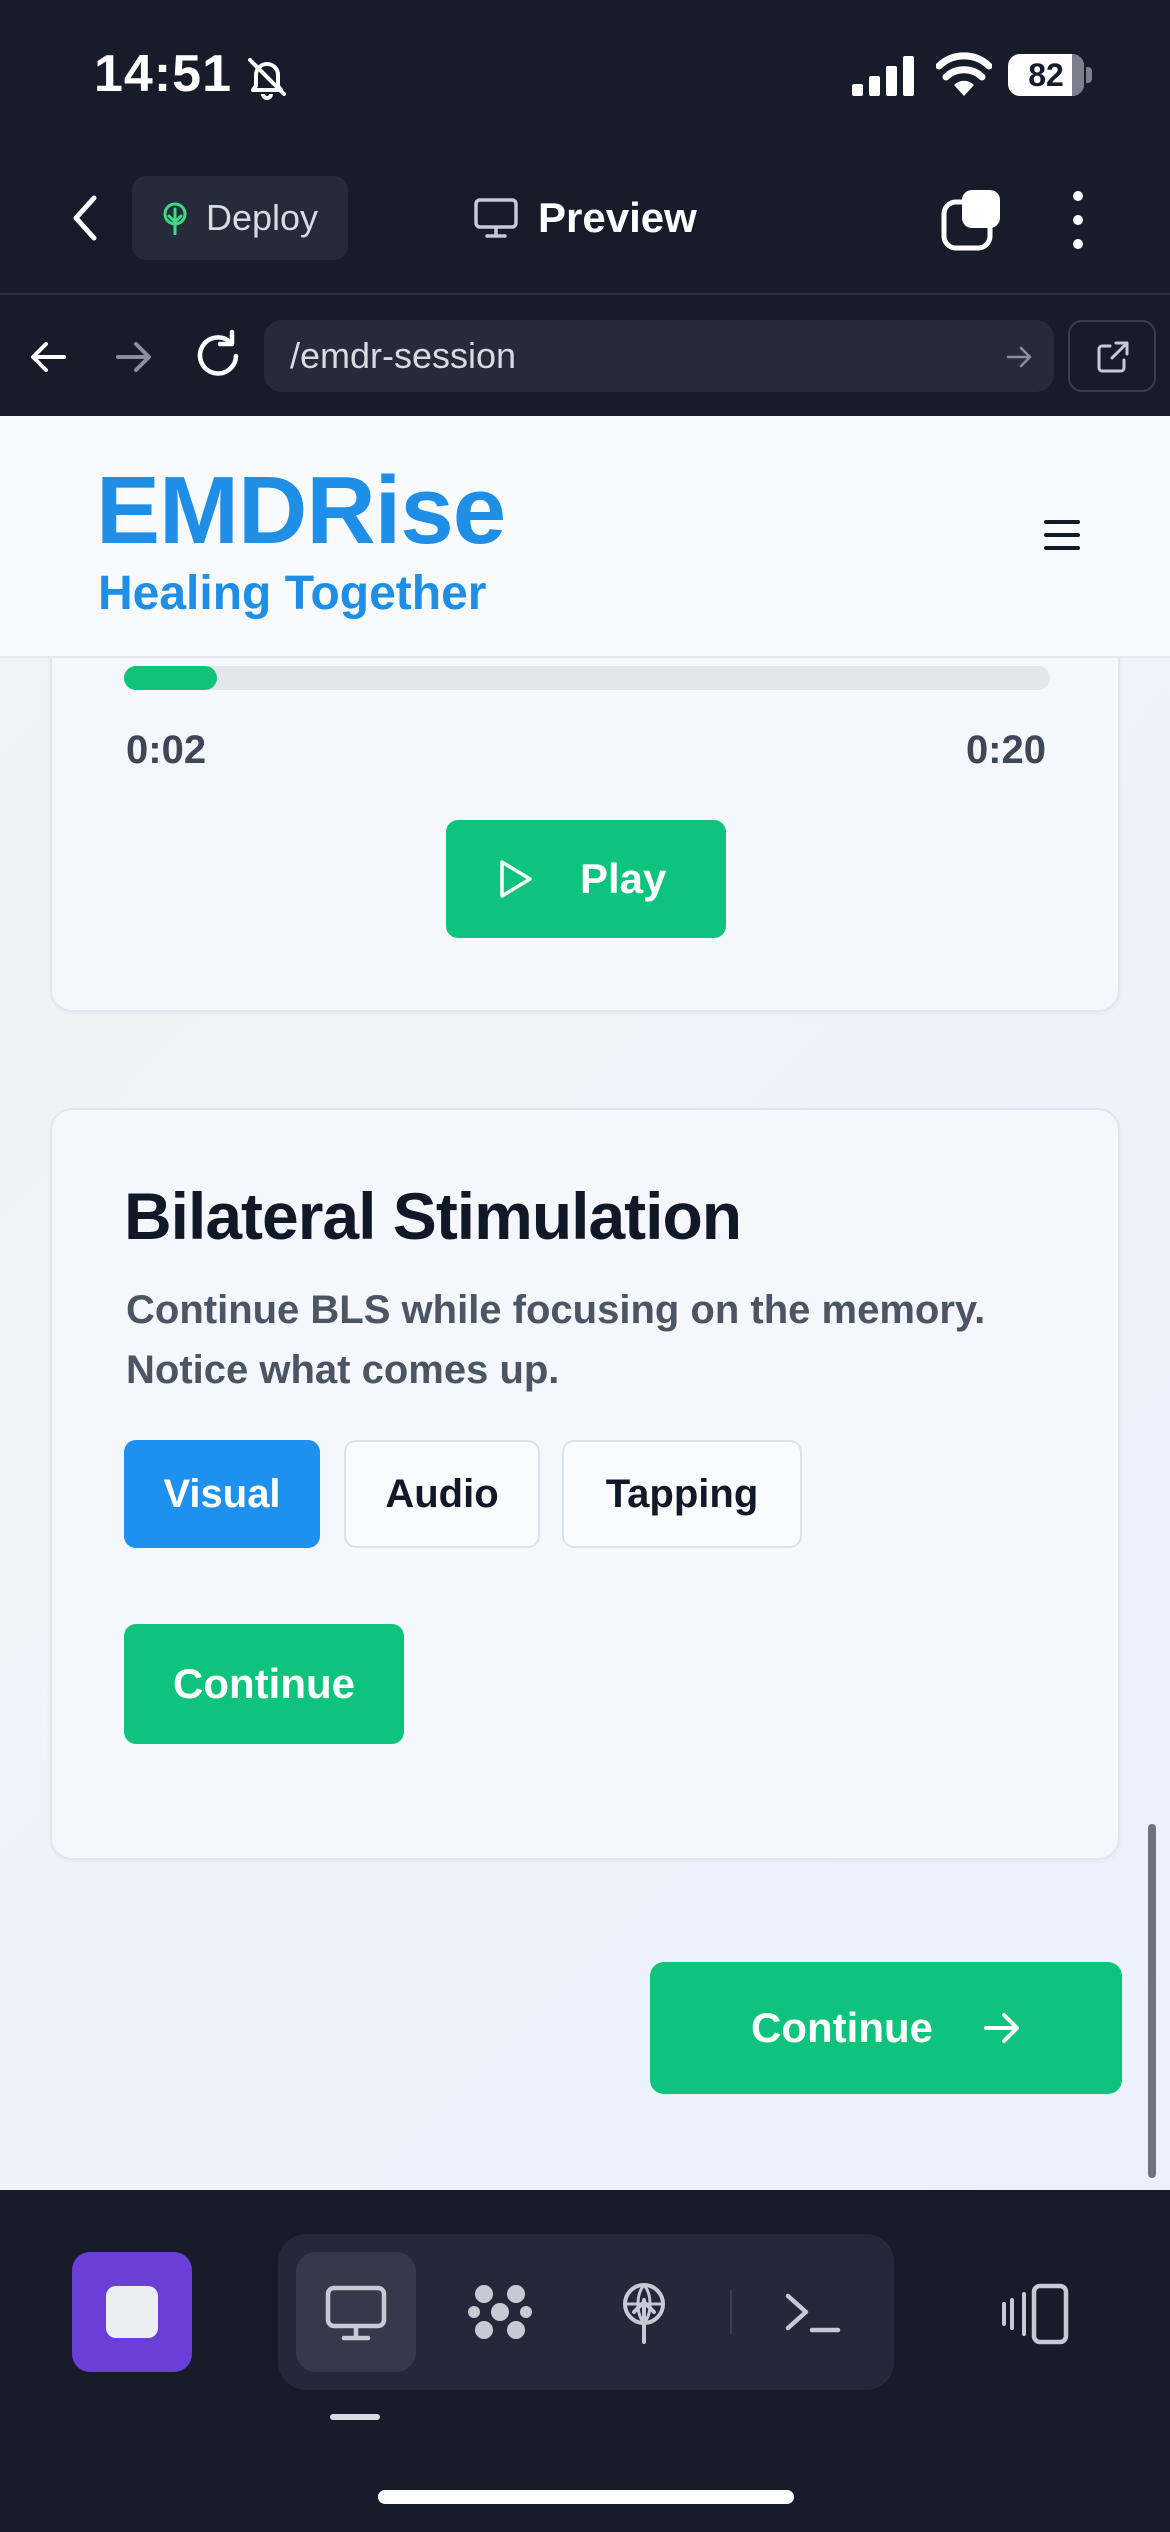 The height and width of the screenshot is (2532, 1170). I want to click on mode-audio-button: Audio, so click(442, 1494).